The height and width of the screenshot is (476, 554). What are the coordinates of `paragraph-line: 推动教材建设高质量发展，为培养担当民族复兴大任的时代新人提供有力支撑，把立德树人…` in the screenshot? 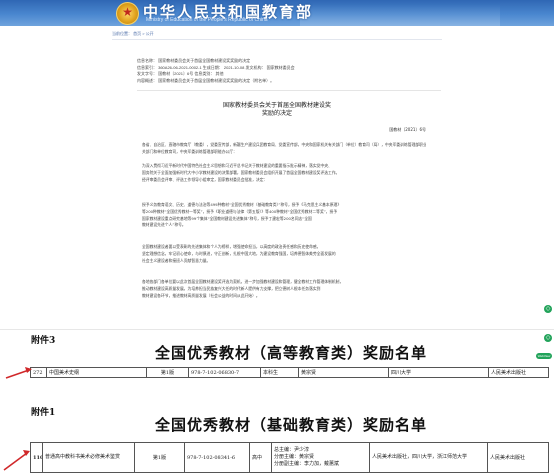 It's located at (231, 288).